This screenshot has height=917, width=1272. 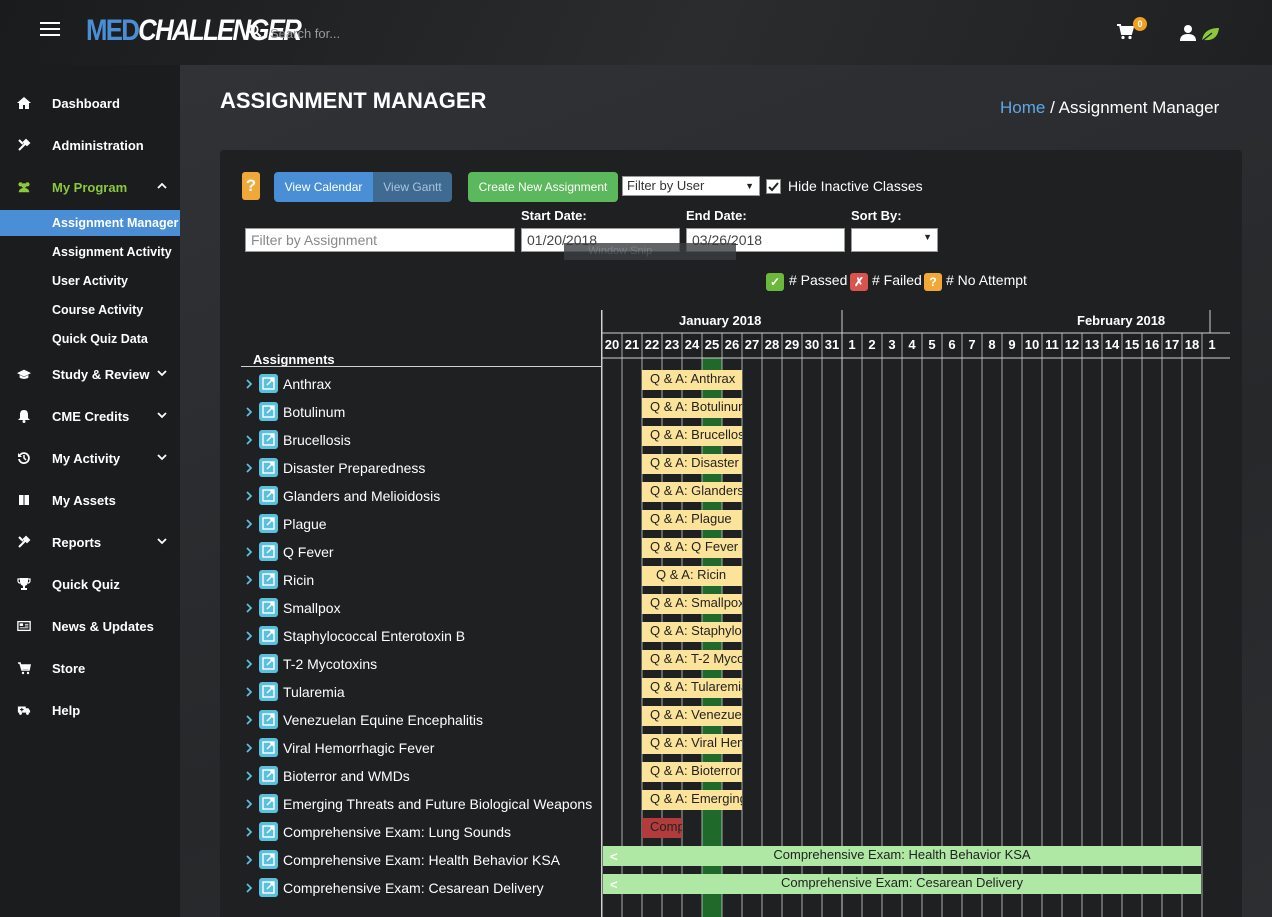 I want to click on assignment-bar: Q & A: Tularemia, so click(x=692, y=688).